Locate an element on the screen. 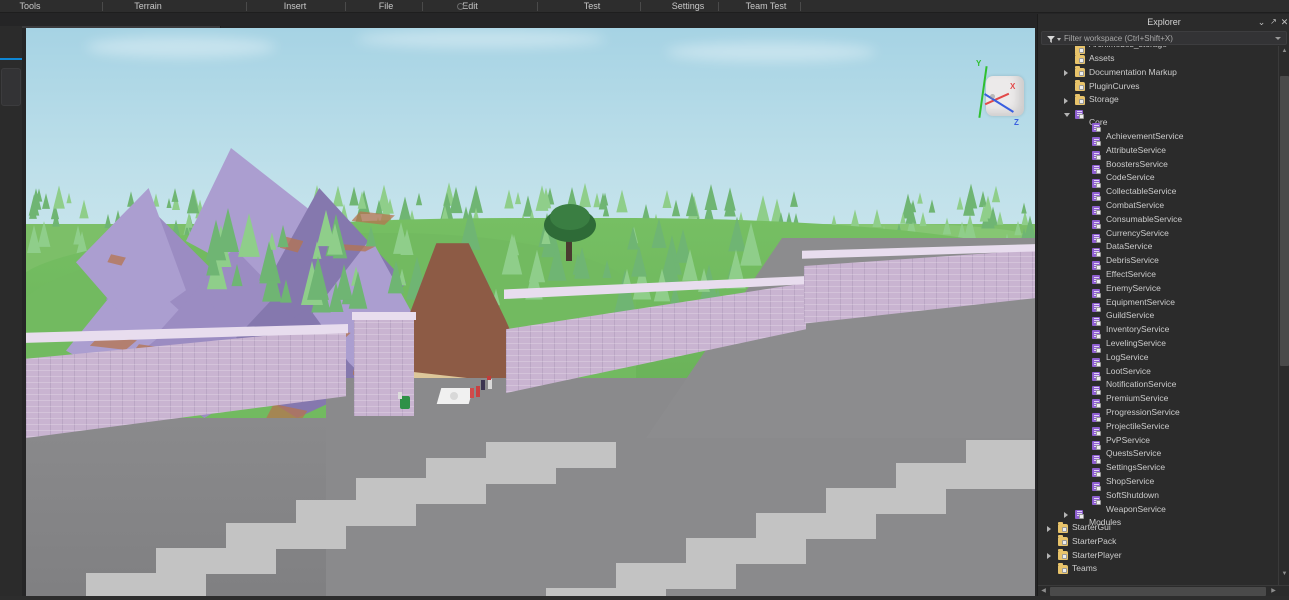 This screenshot has width=1289, height=600. tree-row: Teams is located at coordinates (1157, 569).